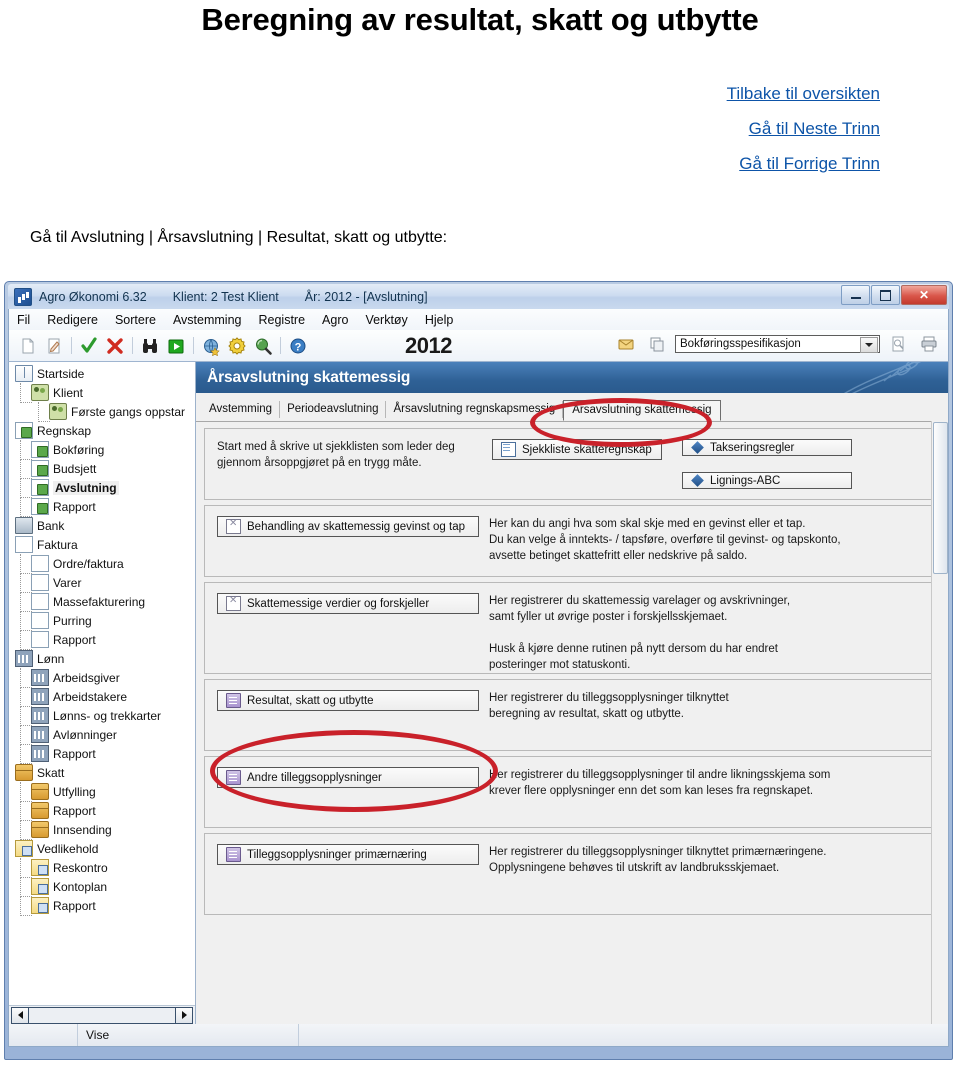 The image size is (960, 1065). Describe the element at coordinates (102, 772) in the screenshot. I see `tree-item-skatt: Skatt` at that location.